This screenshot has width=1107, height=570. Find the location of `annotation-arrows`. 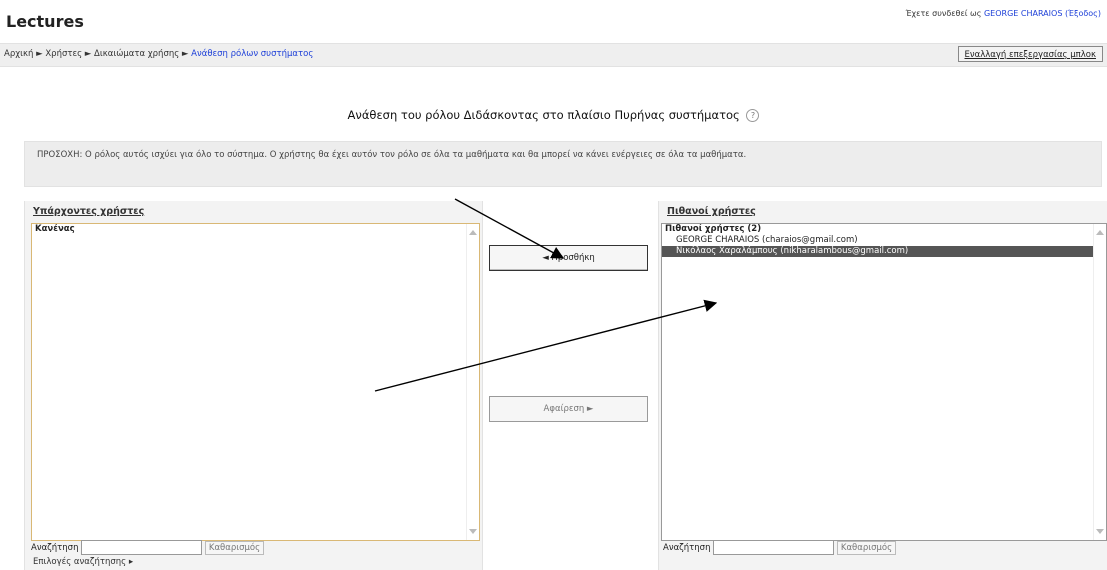

annotation-arrows is located at coordinates (546, 295).